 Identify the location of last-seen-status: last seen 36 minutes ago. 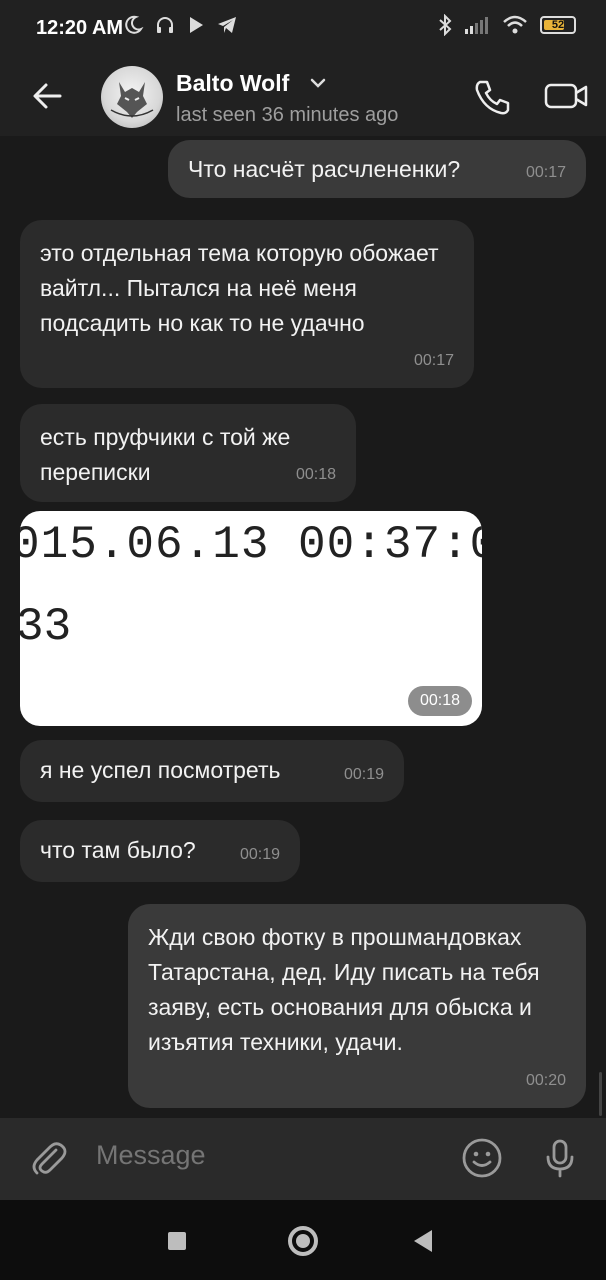
(287, 115).